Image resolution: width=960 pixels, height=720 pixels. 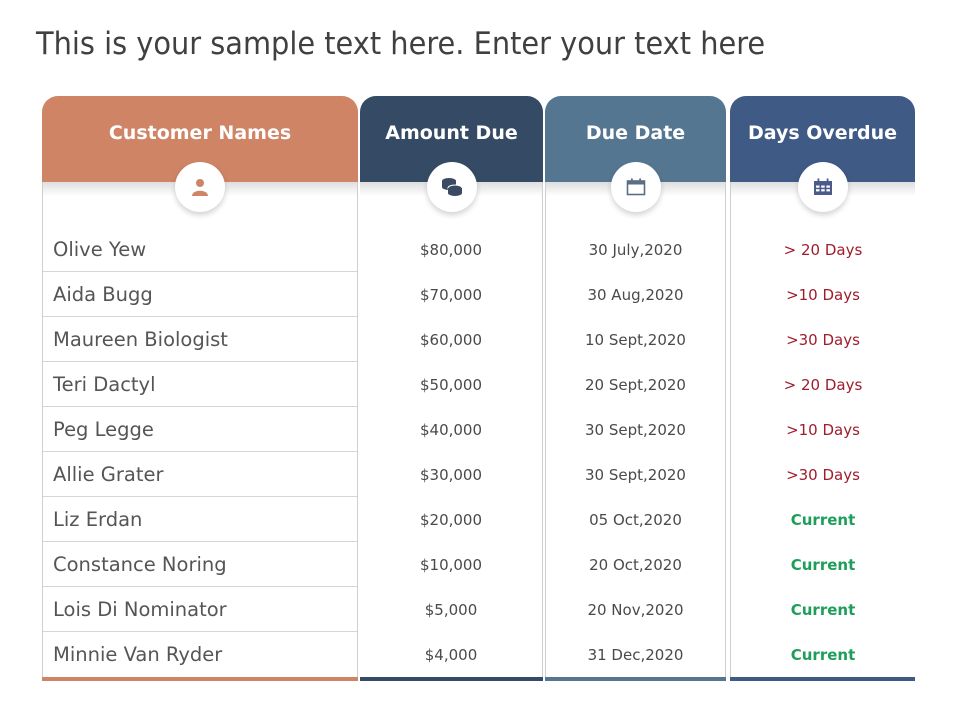 I want to click on customer-name-cell: Liz Erdan, so click(x=200, y=519).